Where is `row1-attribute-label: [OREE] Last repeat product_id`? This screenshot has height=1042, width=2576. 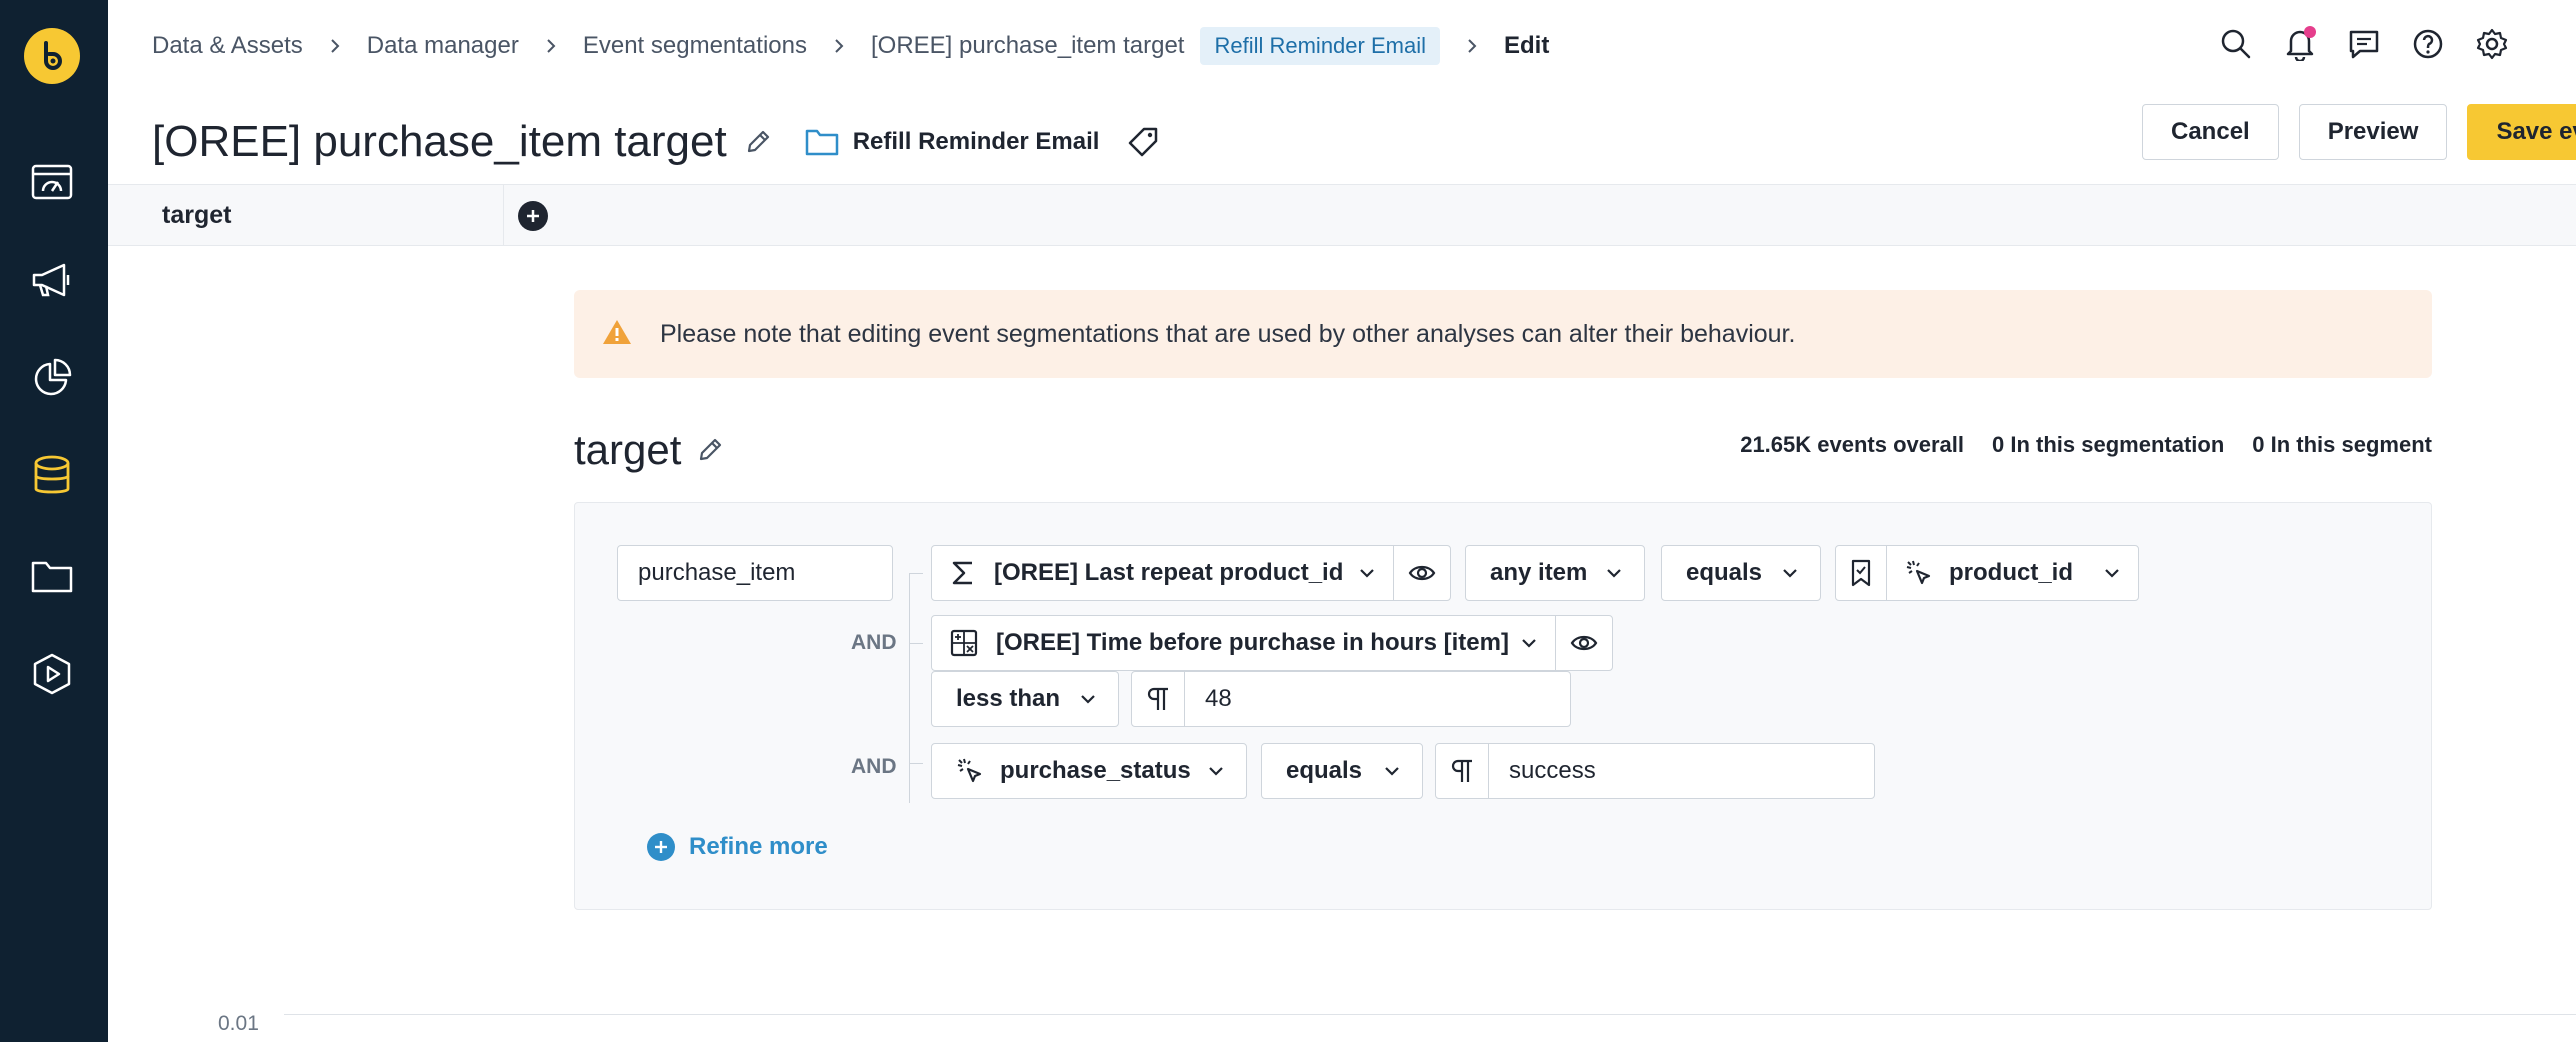 row1-attribute-label: [OREE] Last repeat product_id is located at coordinates (1169, 572).